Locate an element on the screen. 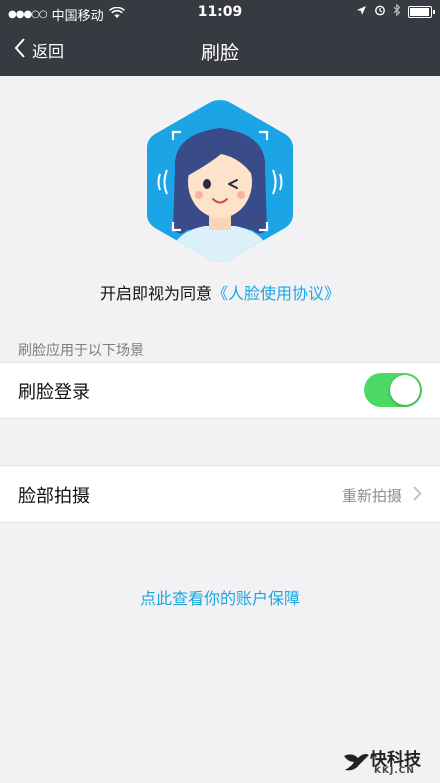  face-login-toggle is located at coordinates (393, 390).